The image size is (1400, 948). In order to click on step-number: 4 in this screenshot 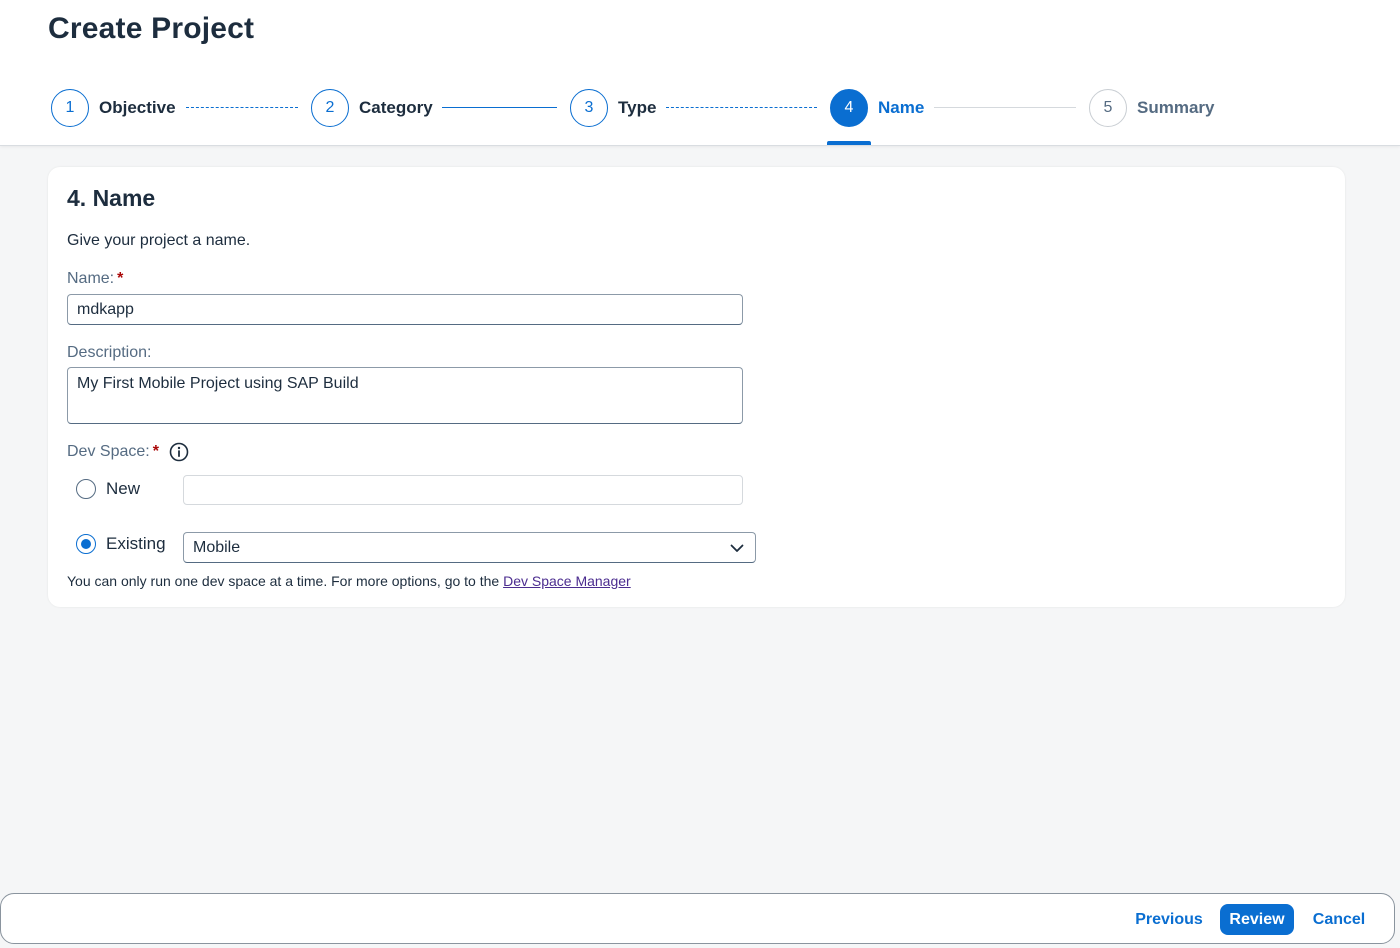, I will do `click(849, 108)`.